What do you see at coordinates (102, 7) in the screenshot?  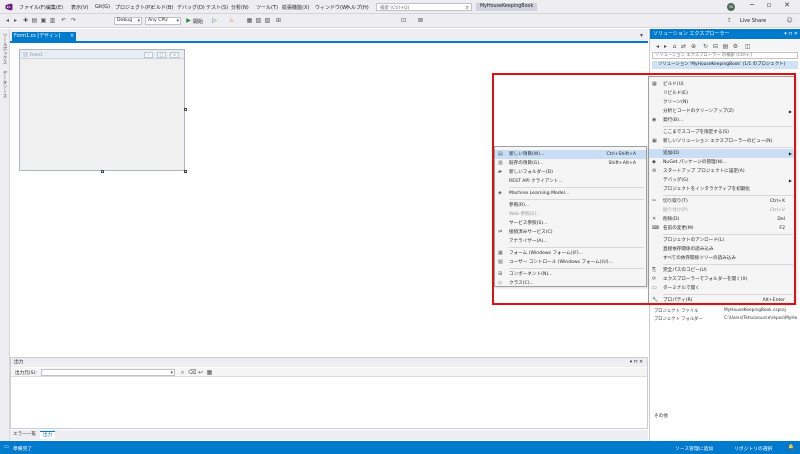 I see `menu-git: Git(G)` at bounding box center [102, 7].